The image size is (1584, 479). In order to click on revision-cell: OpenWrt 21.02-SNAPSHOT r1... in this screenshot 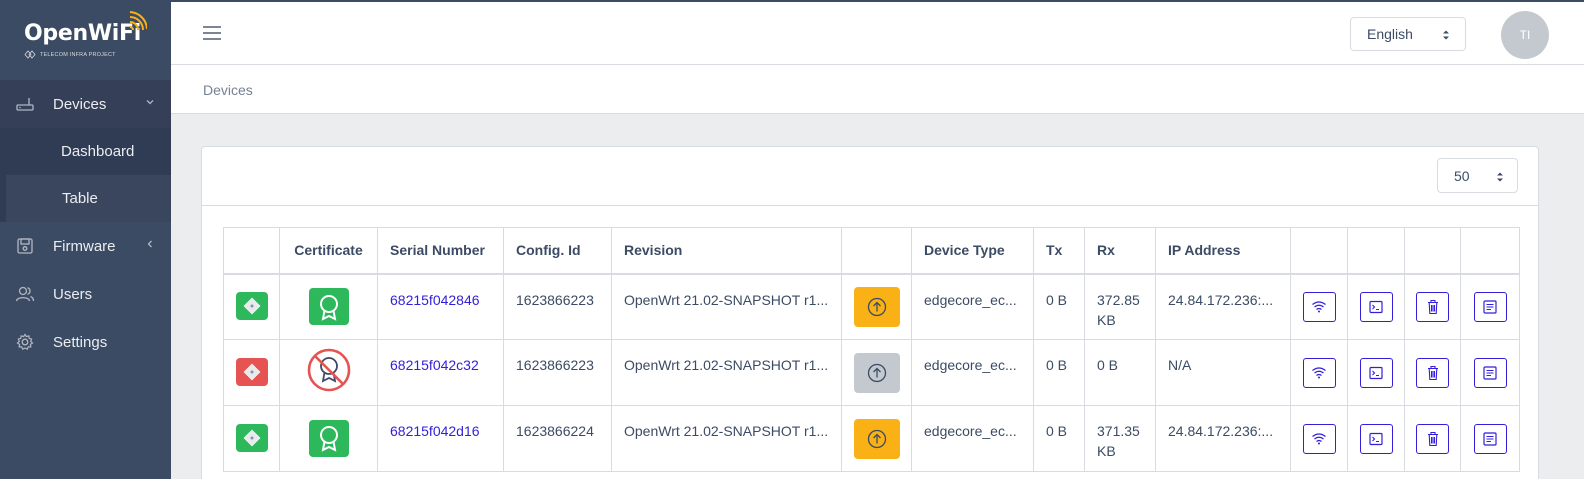, I will do `click(726, 306)`.